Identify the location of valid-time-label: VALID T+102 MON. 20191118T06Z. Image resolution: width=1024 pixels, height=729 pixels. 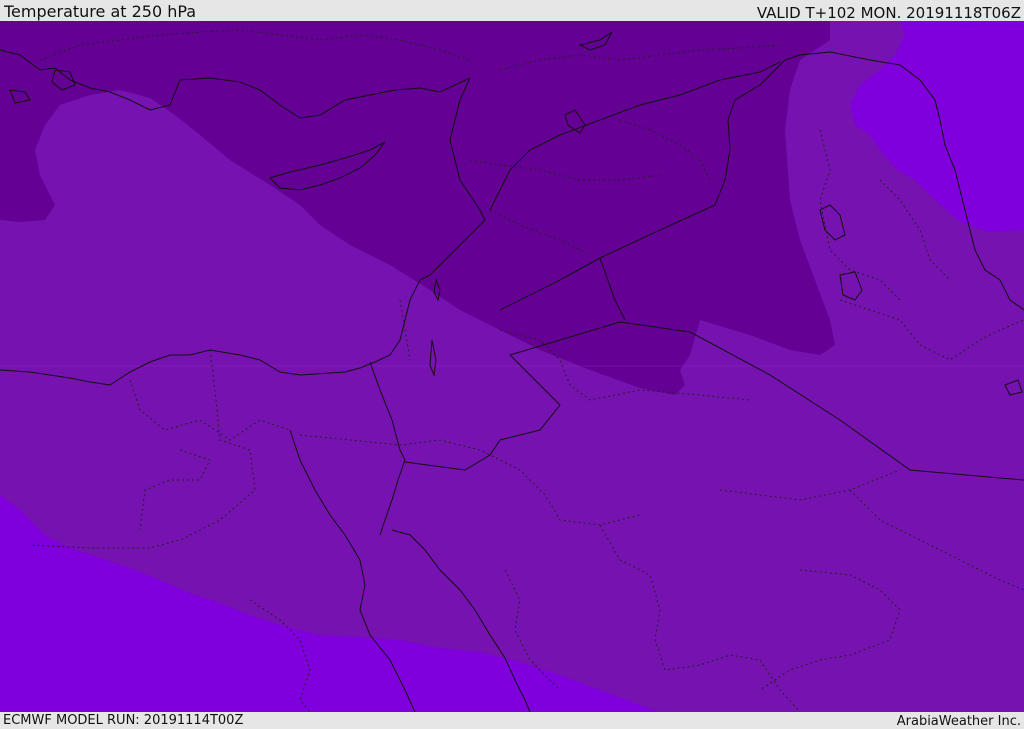
(888, 13).